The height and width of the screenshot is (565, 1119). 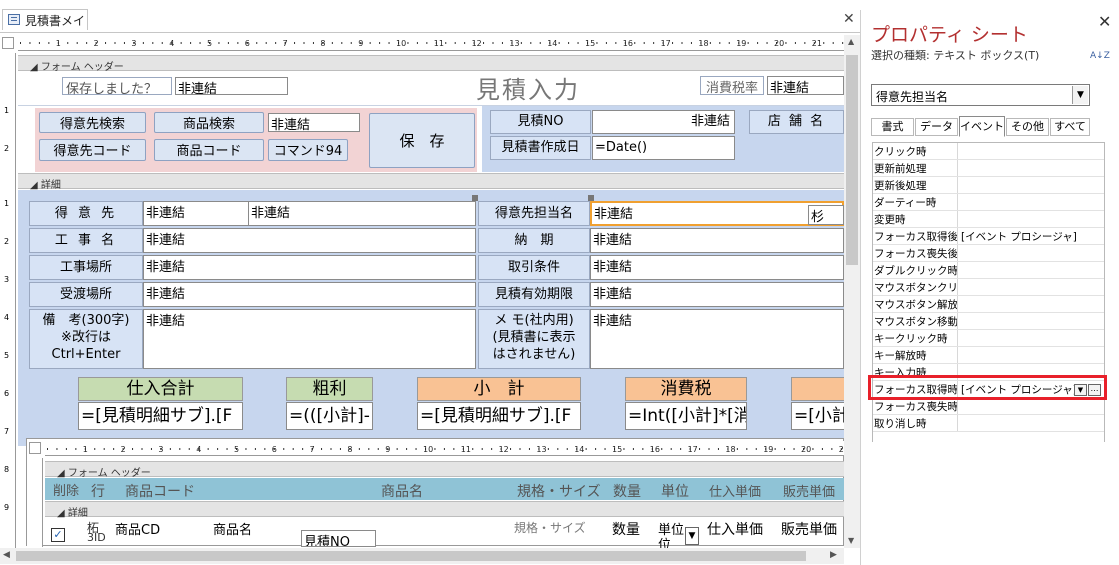 I want to click on rep-extra-field: 杉, so click(x=826, y=215).